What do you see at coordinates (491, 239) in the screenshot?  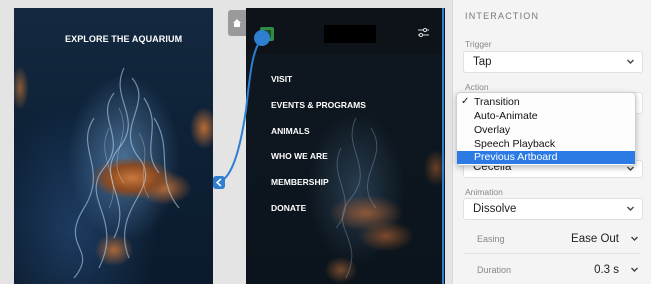 I see `easing-label: Easing` at bounding box center [491, 239].